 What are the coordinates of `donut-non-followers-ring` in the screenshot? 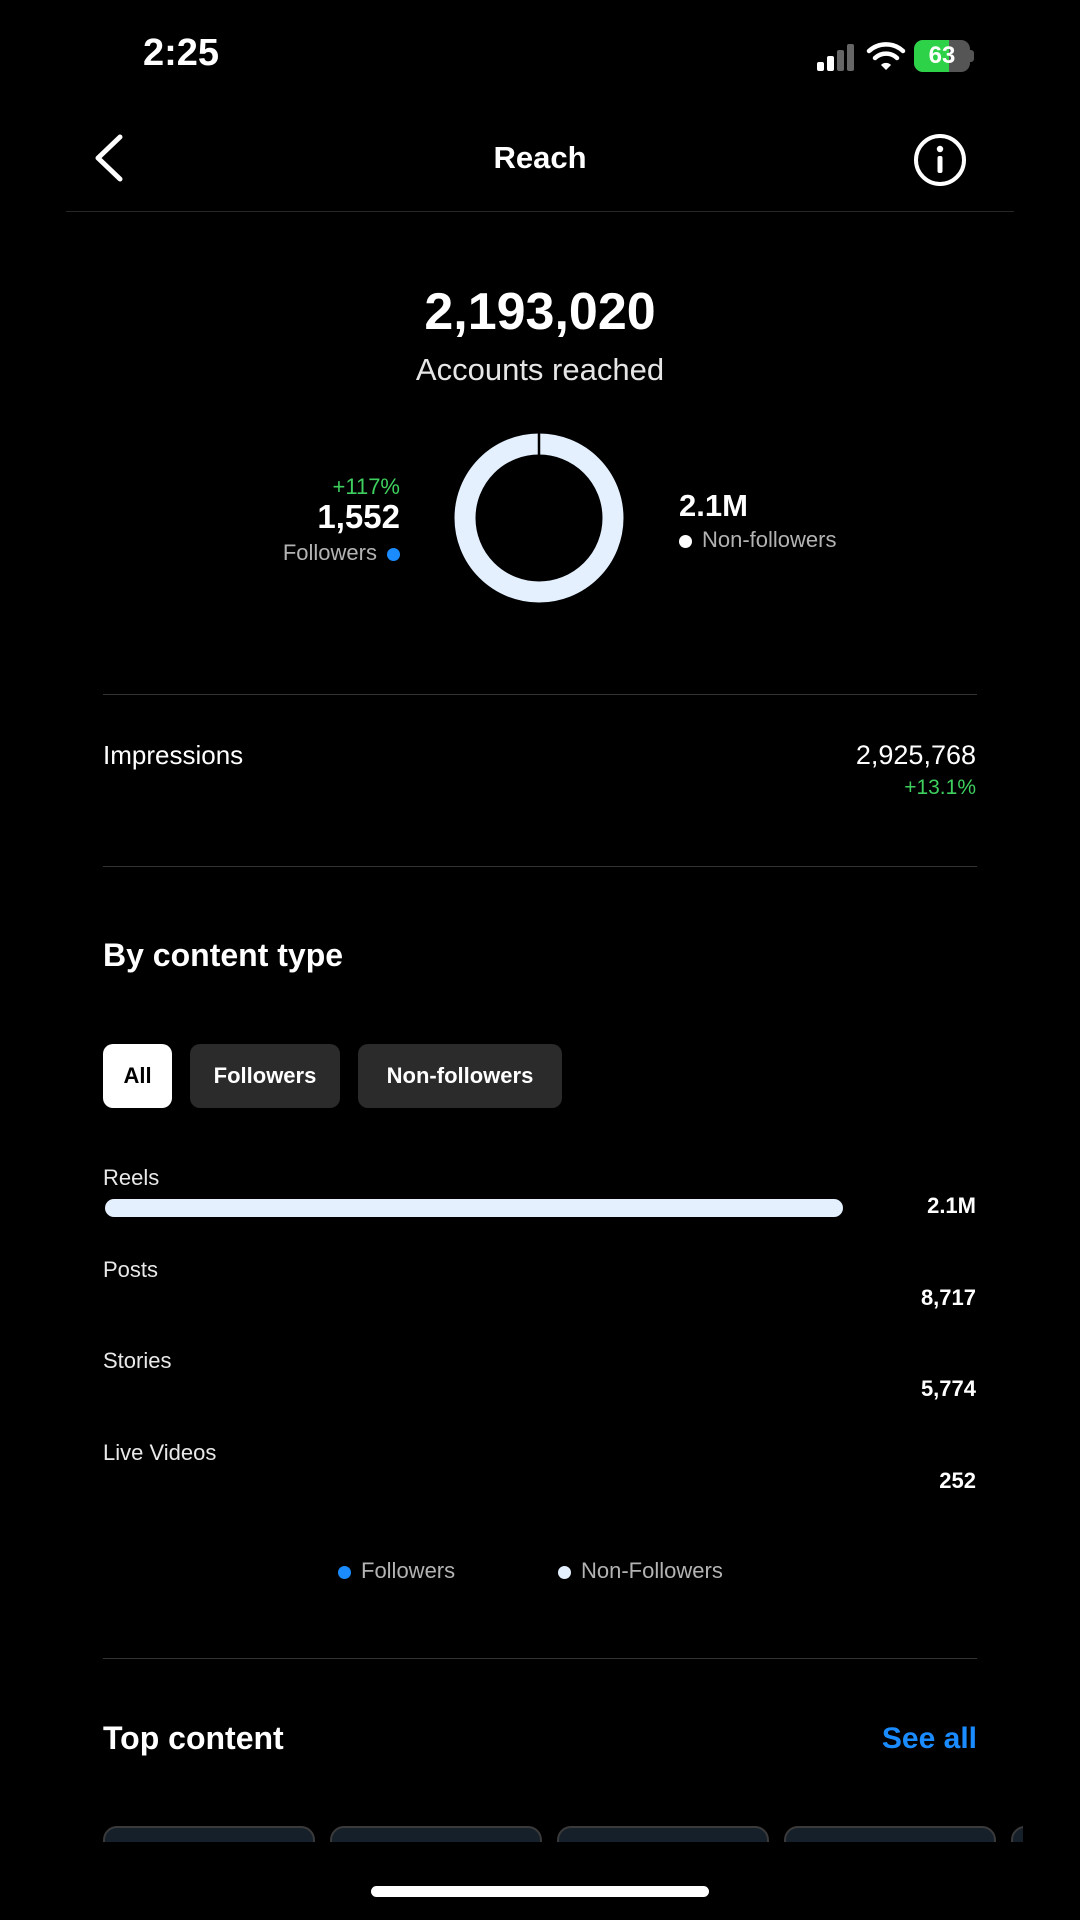 It's located at (539, 518).